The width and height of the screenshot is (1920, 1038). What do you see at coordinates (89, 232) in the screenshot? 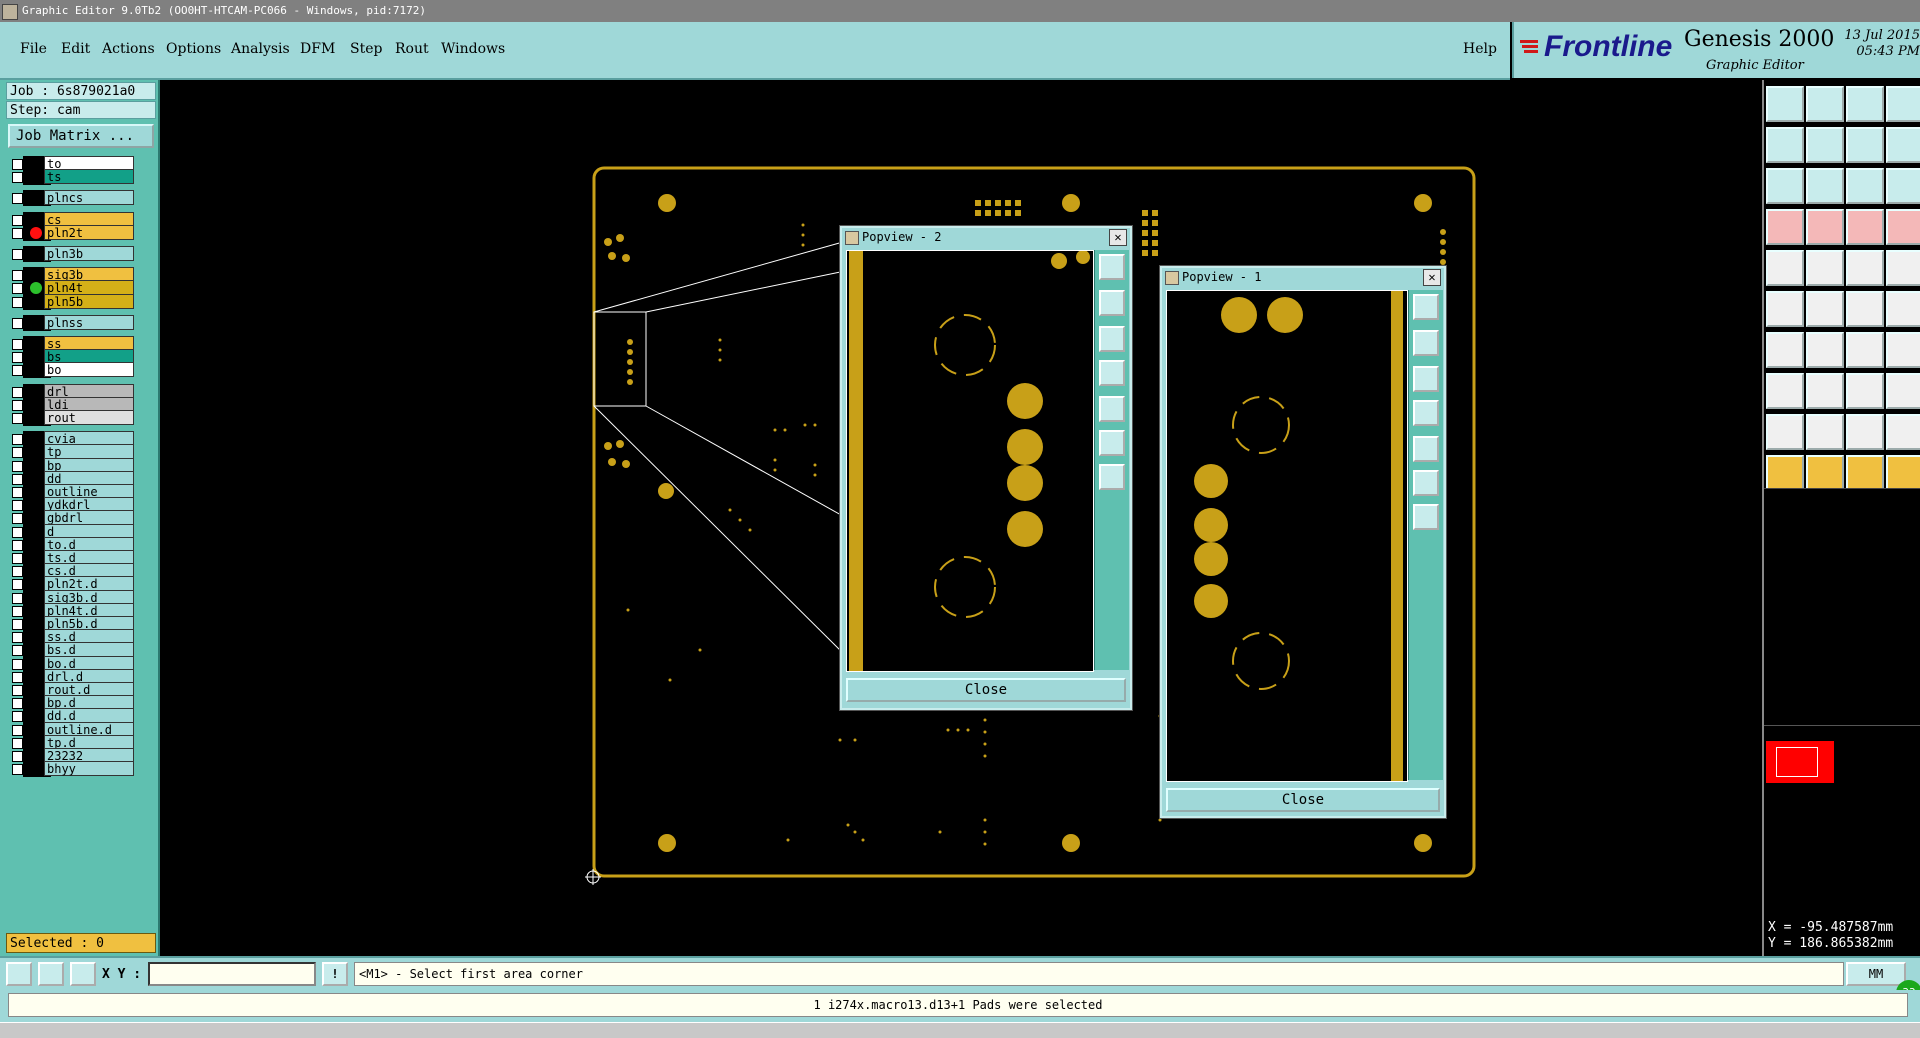
I see `layer-name: pln2t` at bounding box center [89, 232].